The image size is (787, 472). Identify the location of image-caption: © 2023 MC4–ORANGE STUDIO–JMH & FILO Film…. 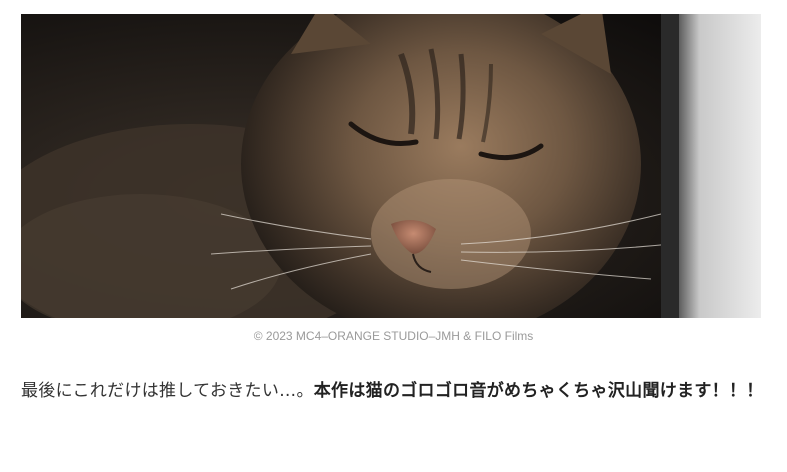
(393, 336).